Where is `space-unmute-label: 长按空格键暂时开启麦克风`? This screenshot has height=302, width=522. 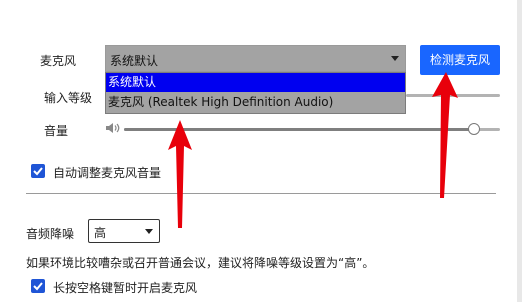 space-unmute-label: 长按空格键暂时开启麦克风 is located at coordinates (125, 288).